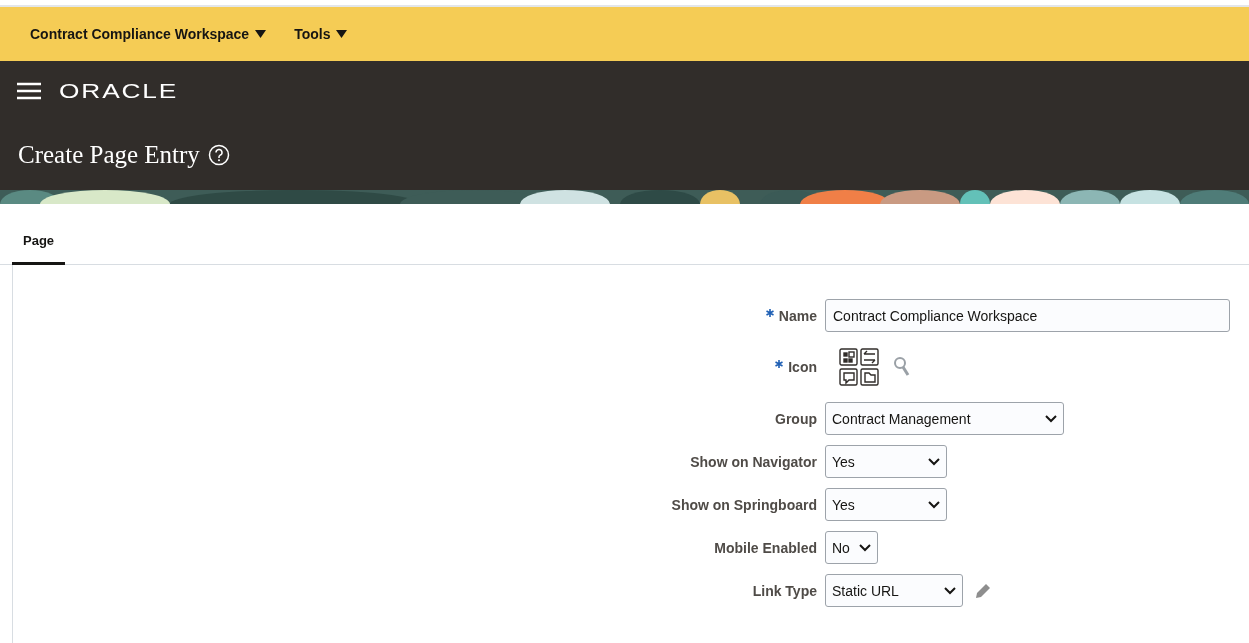  Describe the element at coordinates (784, 590) in the screenshot. I see `field-label: Link Type` at that location.